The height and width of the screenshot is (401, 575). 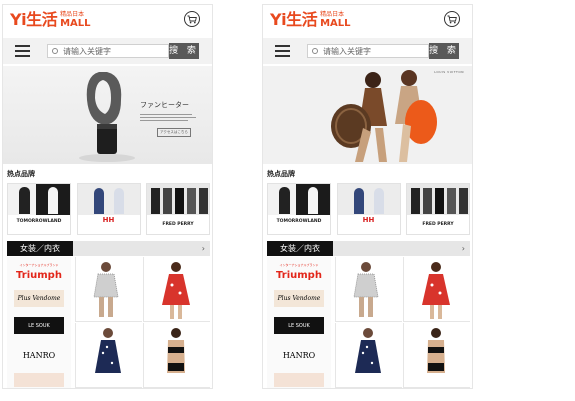 I want to click on banner-button: アクセスはこちら, so click(x=174, y=132).